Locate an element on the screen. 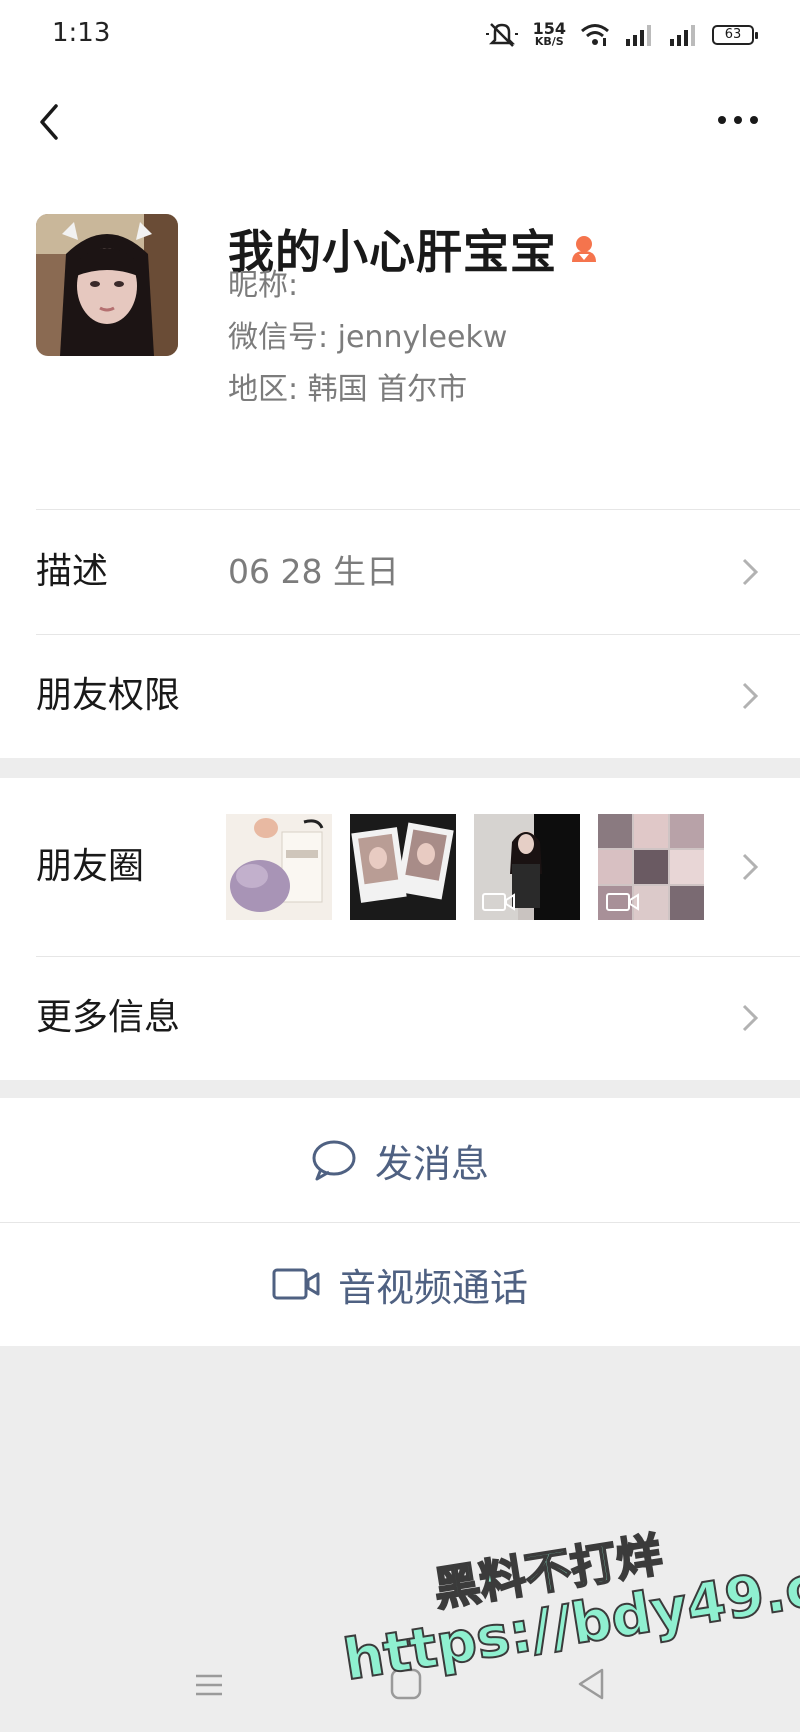 The height and width of the screenshot is (1732, 800). permissions-row: 朋友权限 is located at coordinates (400, 696).